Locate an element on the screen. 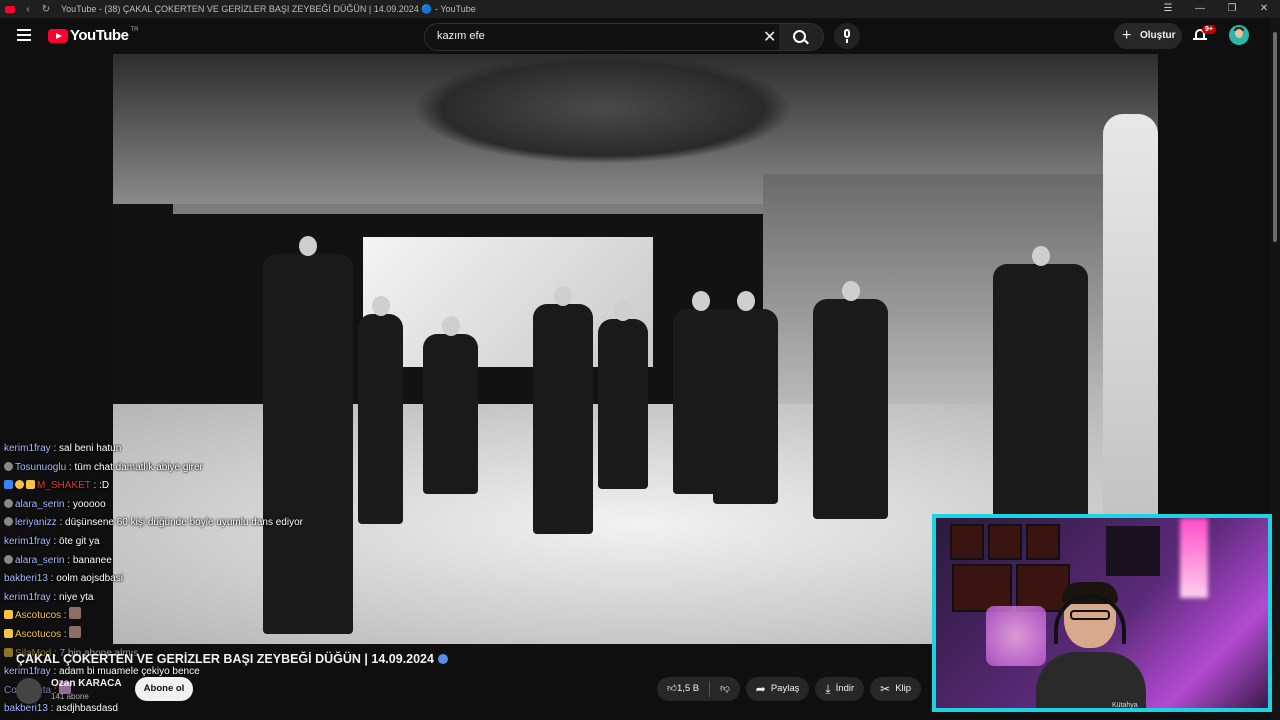 Image resolution: width=1280 pixels, height=720 pixels. logo-wordmark: YouTube is located at coordinates (99, 35).